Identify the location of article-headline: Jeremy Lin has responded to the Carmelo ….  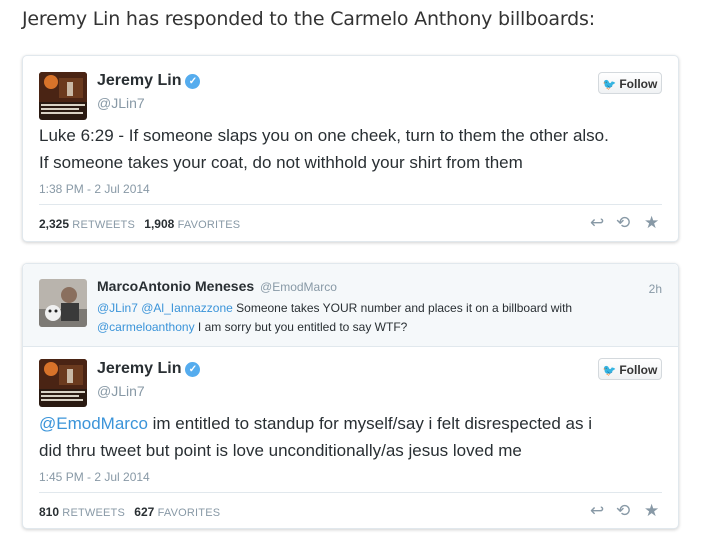
(308, 19).